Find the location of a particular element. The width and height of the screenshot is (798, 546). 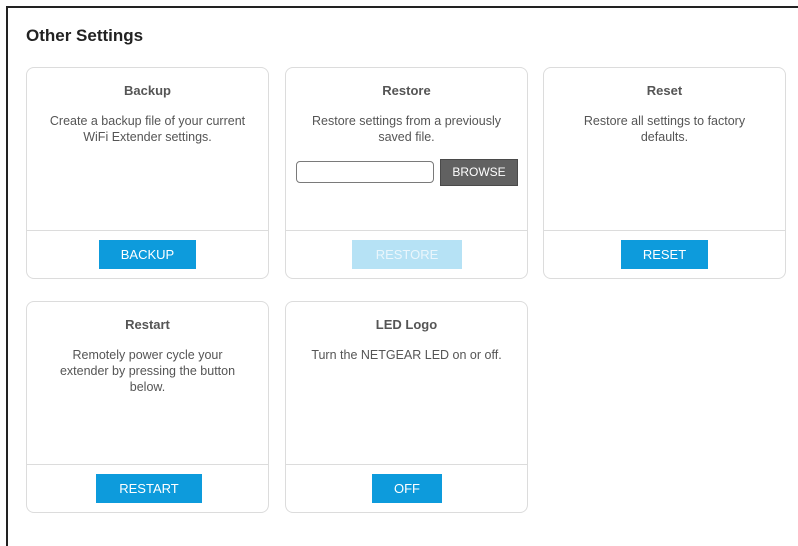

restart-card-divider is located at coordinates (147, 464).